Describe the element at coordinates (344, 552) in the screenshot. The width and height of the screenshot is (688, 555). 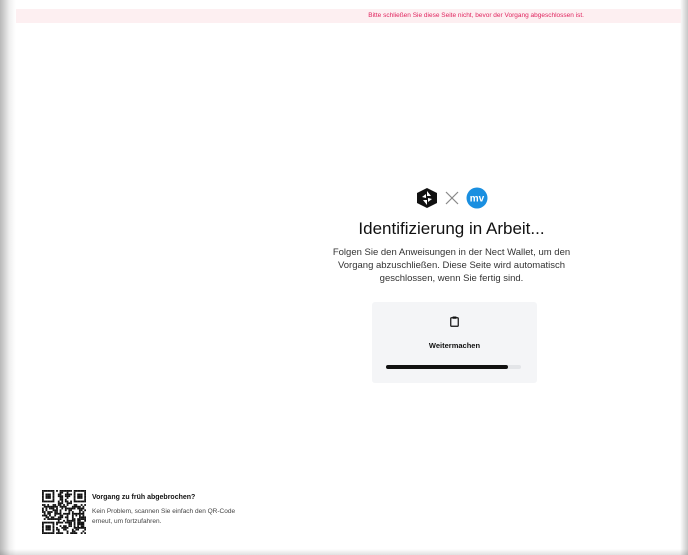
I see `window-shadow-bottom` at that location.